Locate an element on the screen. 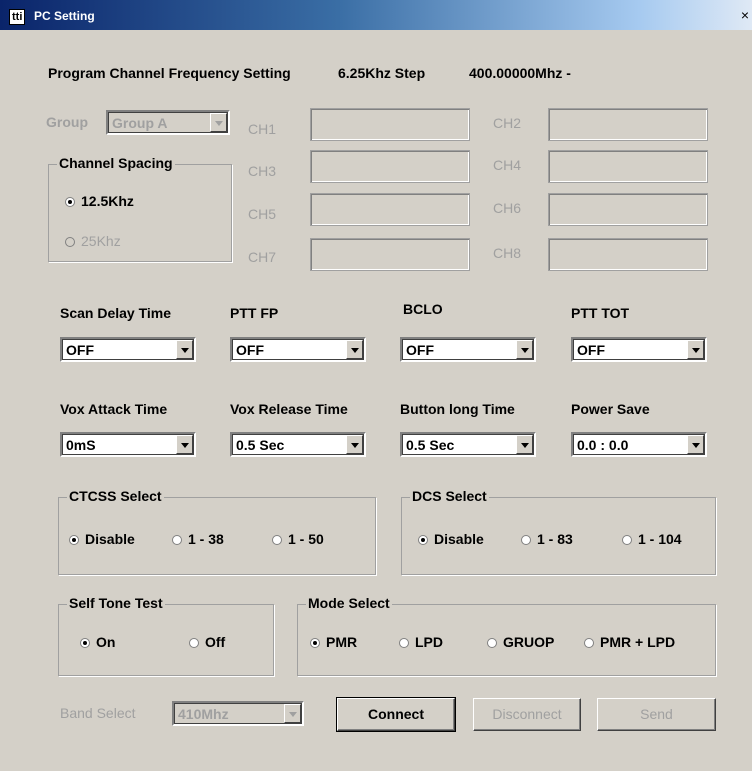 This screenshot has height=771, width=752. send-button: Send is located at coordinates (656, 714).